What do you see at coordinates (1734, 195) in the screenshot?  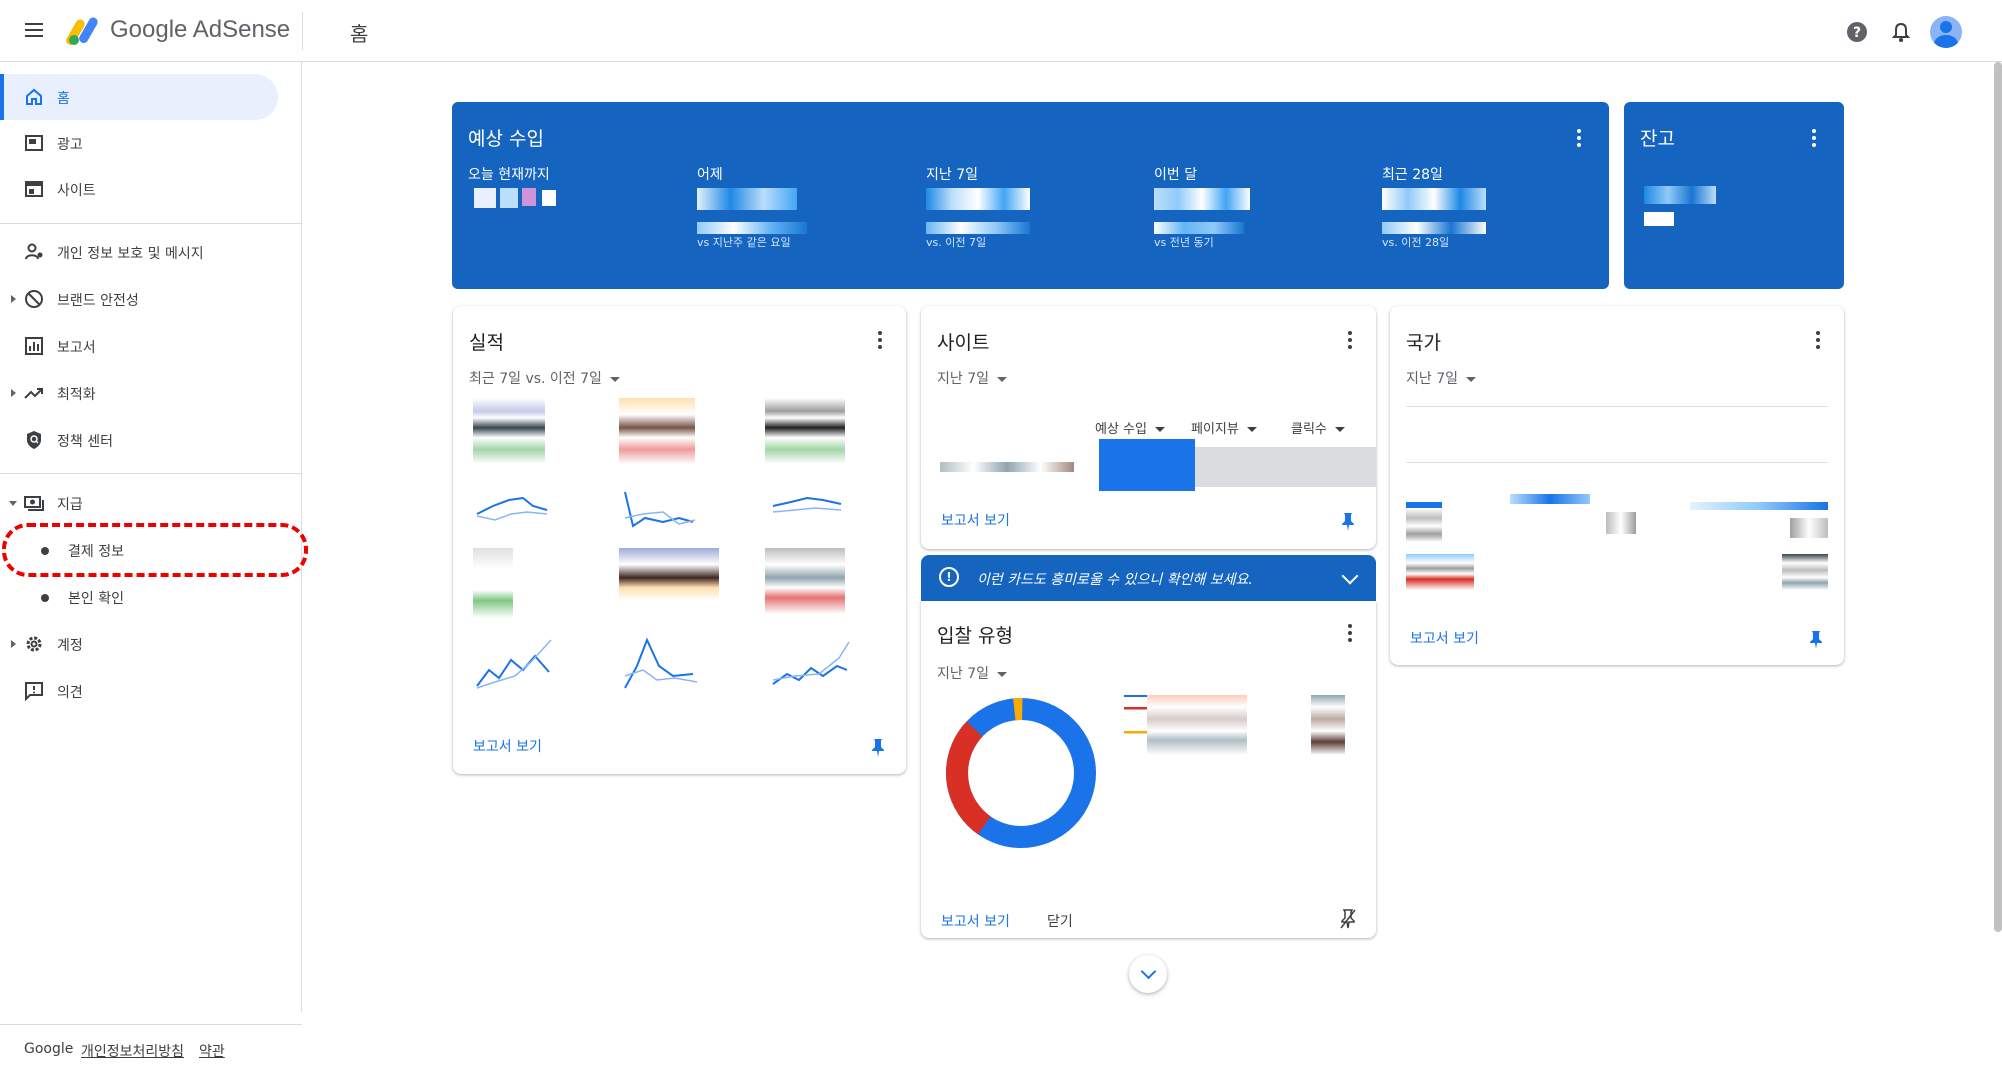 I see `balance-card: 잔고` at bounding box center [1734, 195].